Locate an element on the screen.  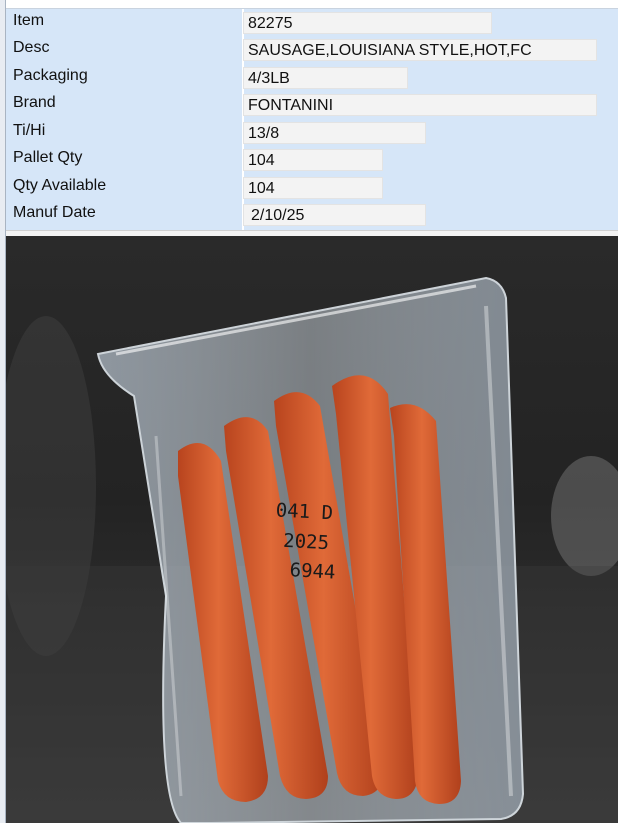
qty-available-label: Qty Available is located at coordinates (60, 185).